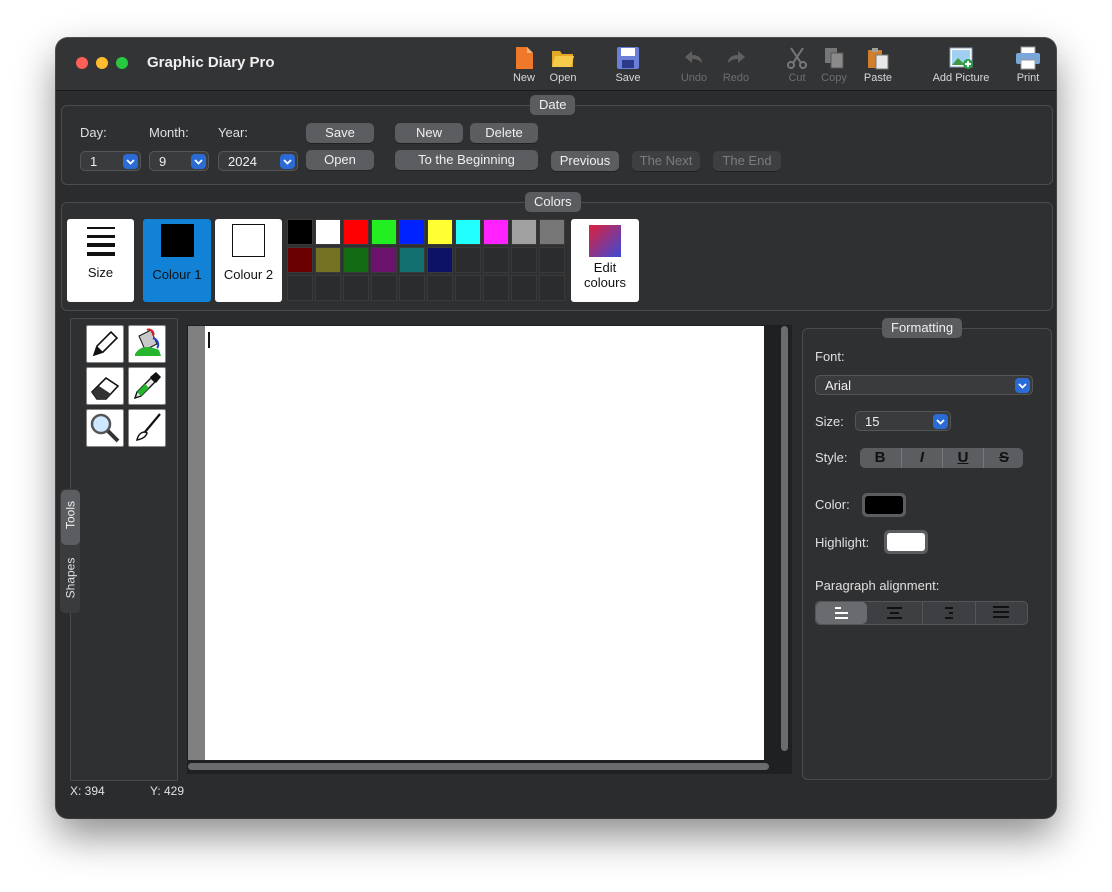 This screenshot has height=892, width=1112. What do you see at coordinates (961, 58) in the screenshot?
I see `add-picture-icon` at bounding box center [961, 58].